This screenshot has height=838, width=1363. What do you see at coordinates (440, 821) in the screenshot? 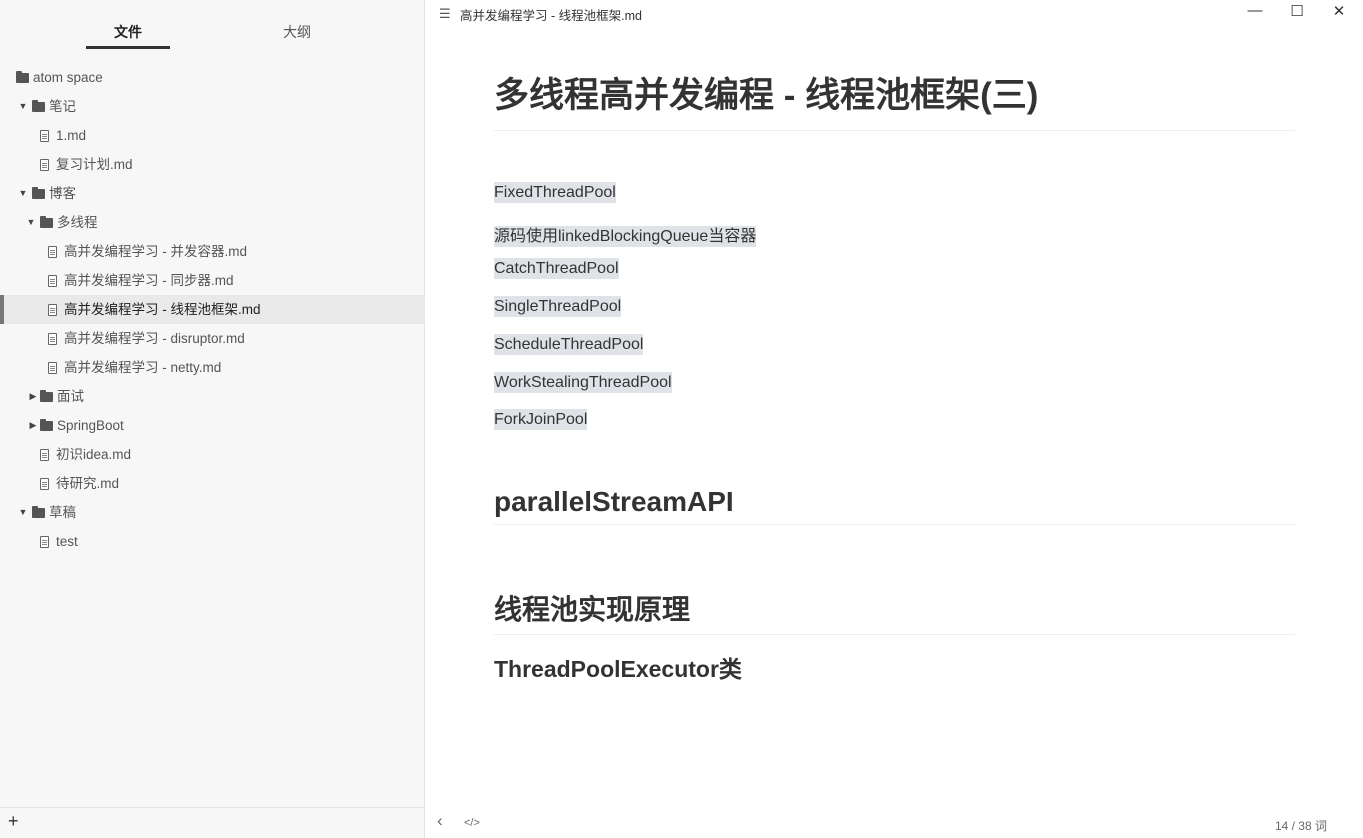
I see `back-icon: ‹` at bounding box center [440, 821].